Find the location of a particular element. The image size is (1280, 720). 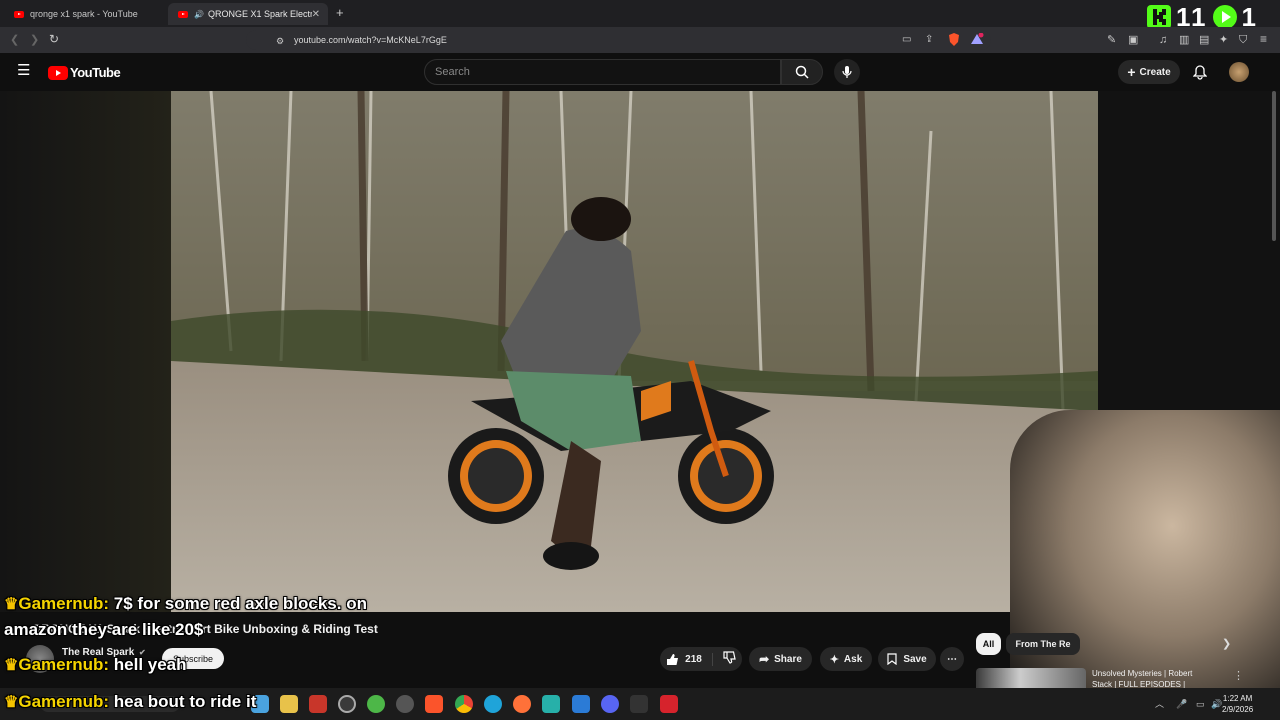

save-label: Save is located at coordinates (915, 659).